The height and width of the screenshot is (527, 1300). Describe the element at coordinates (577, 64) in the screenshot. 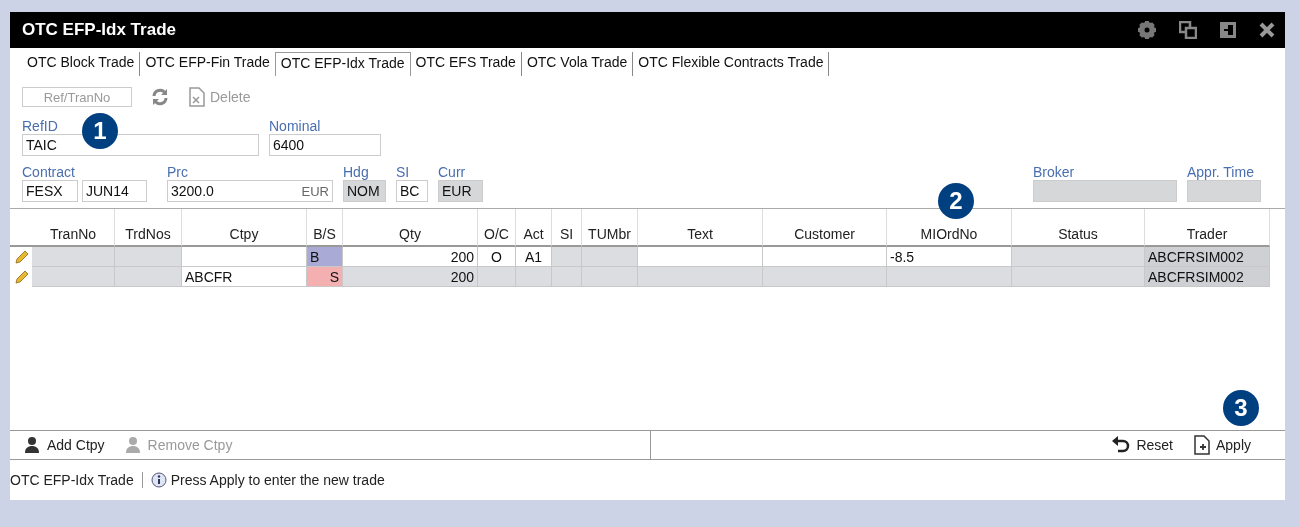

I see `tab: OTC Vola Trade` at that location.